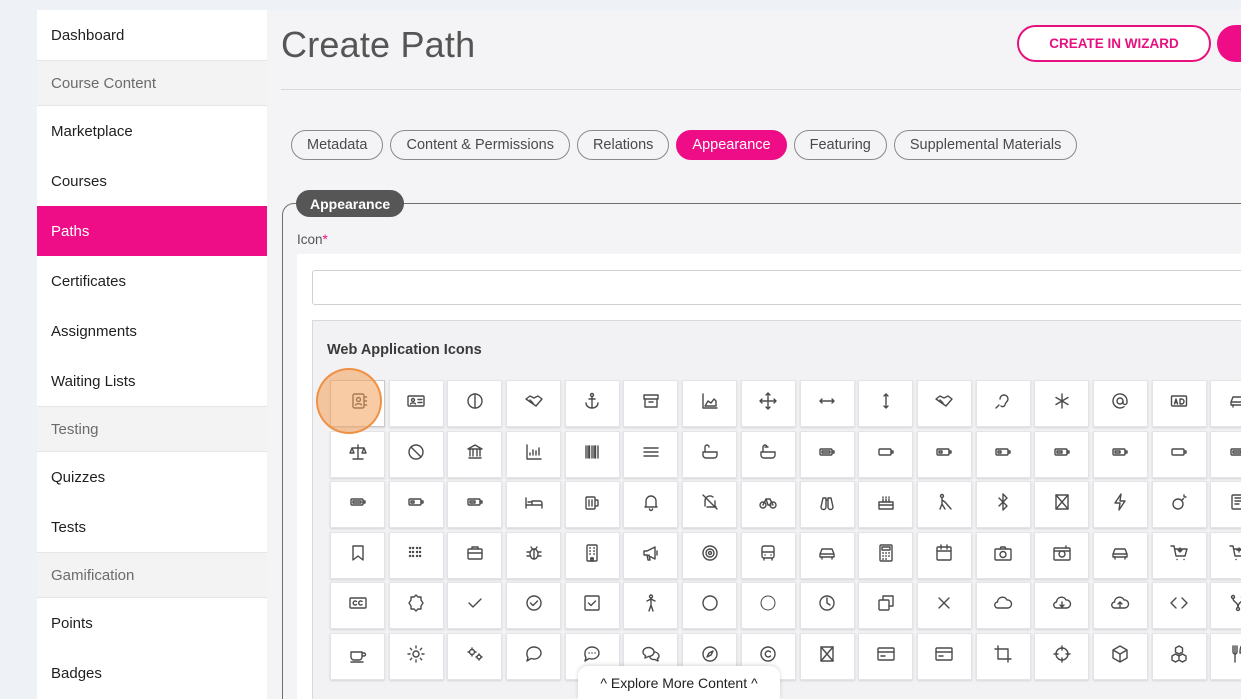 This screenshot has width=1241, height=699. What do you see at coordinates (534, 505) in the screenshot?
I see `icon-option-bed` at bounding box center [534, 505].